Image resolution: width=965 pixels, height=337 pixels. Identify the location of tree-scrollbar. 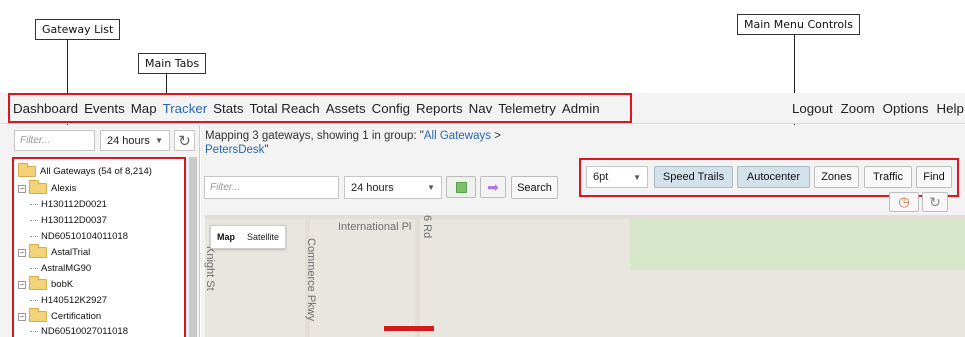
(193, 247).